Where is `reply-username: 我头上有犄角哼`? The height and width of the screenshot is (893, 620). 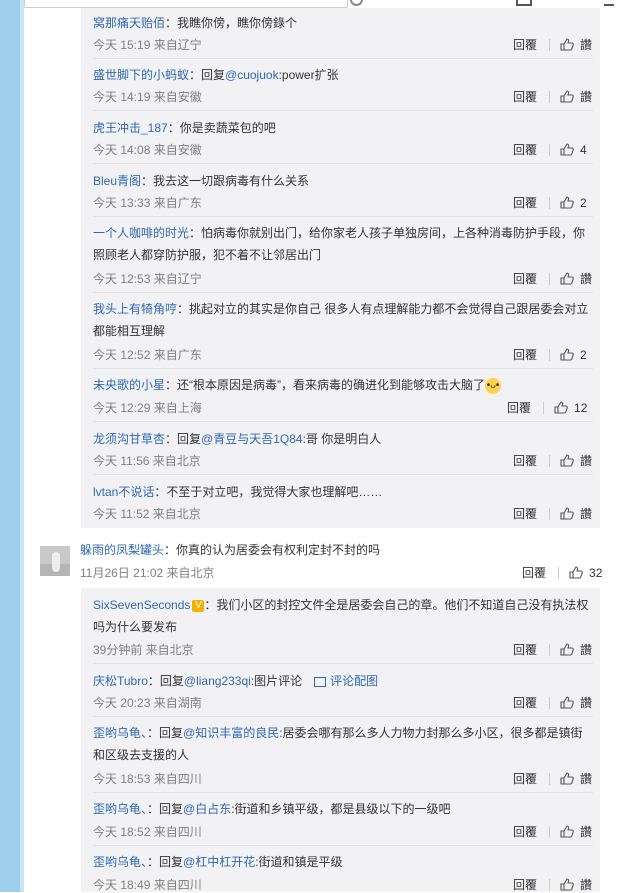 reply-username: 我头上有犄角哼 is located at coordinates (135, 309).